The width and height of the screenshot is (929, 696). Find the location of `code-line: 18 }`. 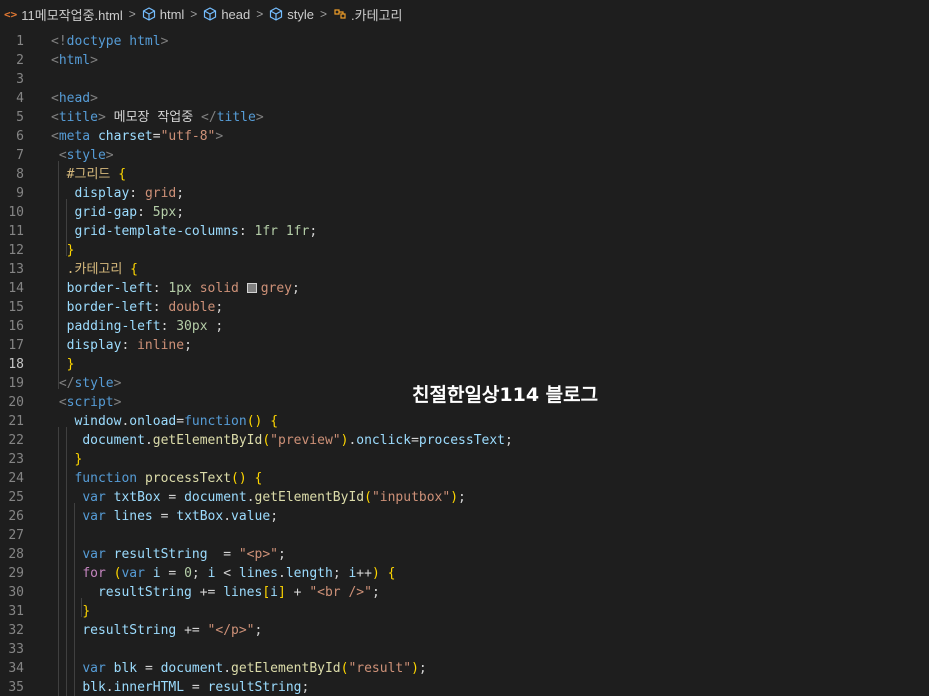

code-line: 18 } is located at coordinates (464, 364).